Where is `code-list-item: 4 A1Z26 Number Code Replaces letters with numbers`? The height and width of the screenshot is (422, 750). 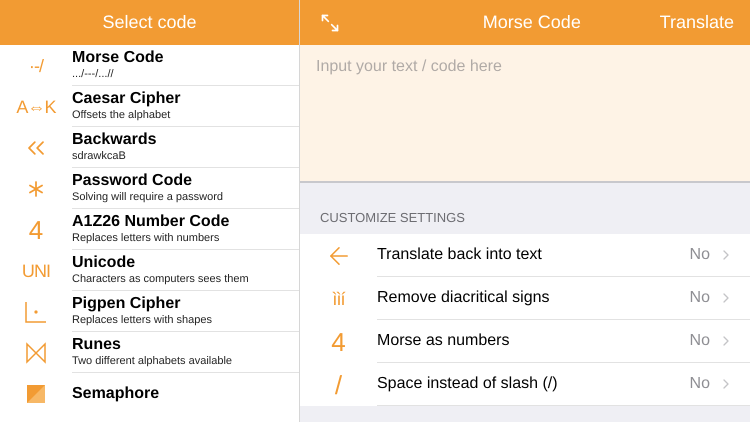
code-list-item: 4 A1Z26 Number Code Replaces letters with numbers is located at coordinates (149, 229).